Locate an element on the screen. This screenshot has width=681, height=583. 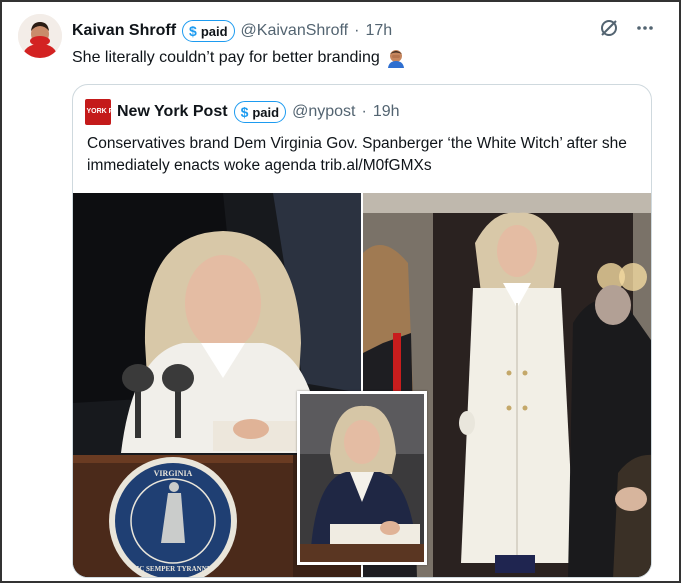
quote-paid-label: paid is located at coordinates (266, 112).